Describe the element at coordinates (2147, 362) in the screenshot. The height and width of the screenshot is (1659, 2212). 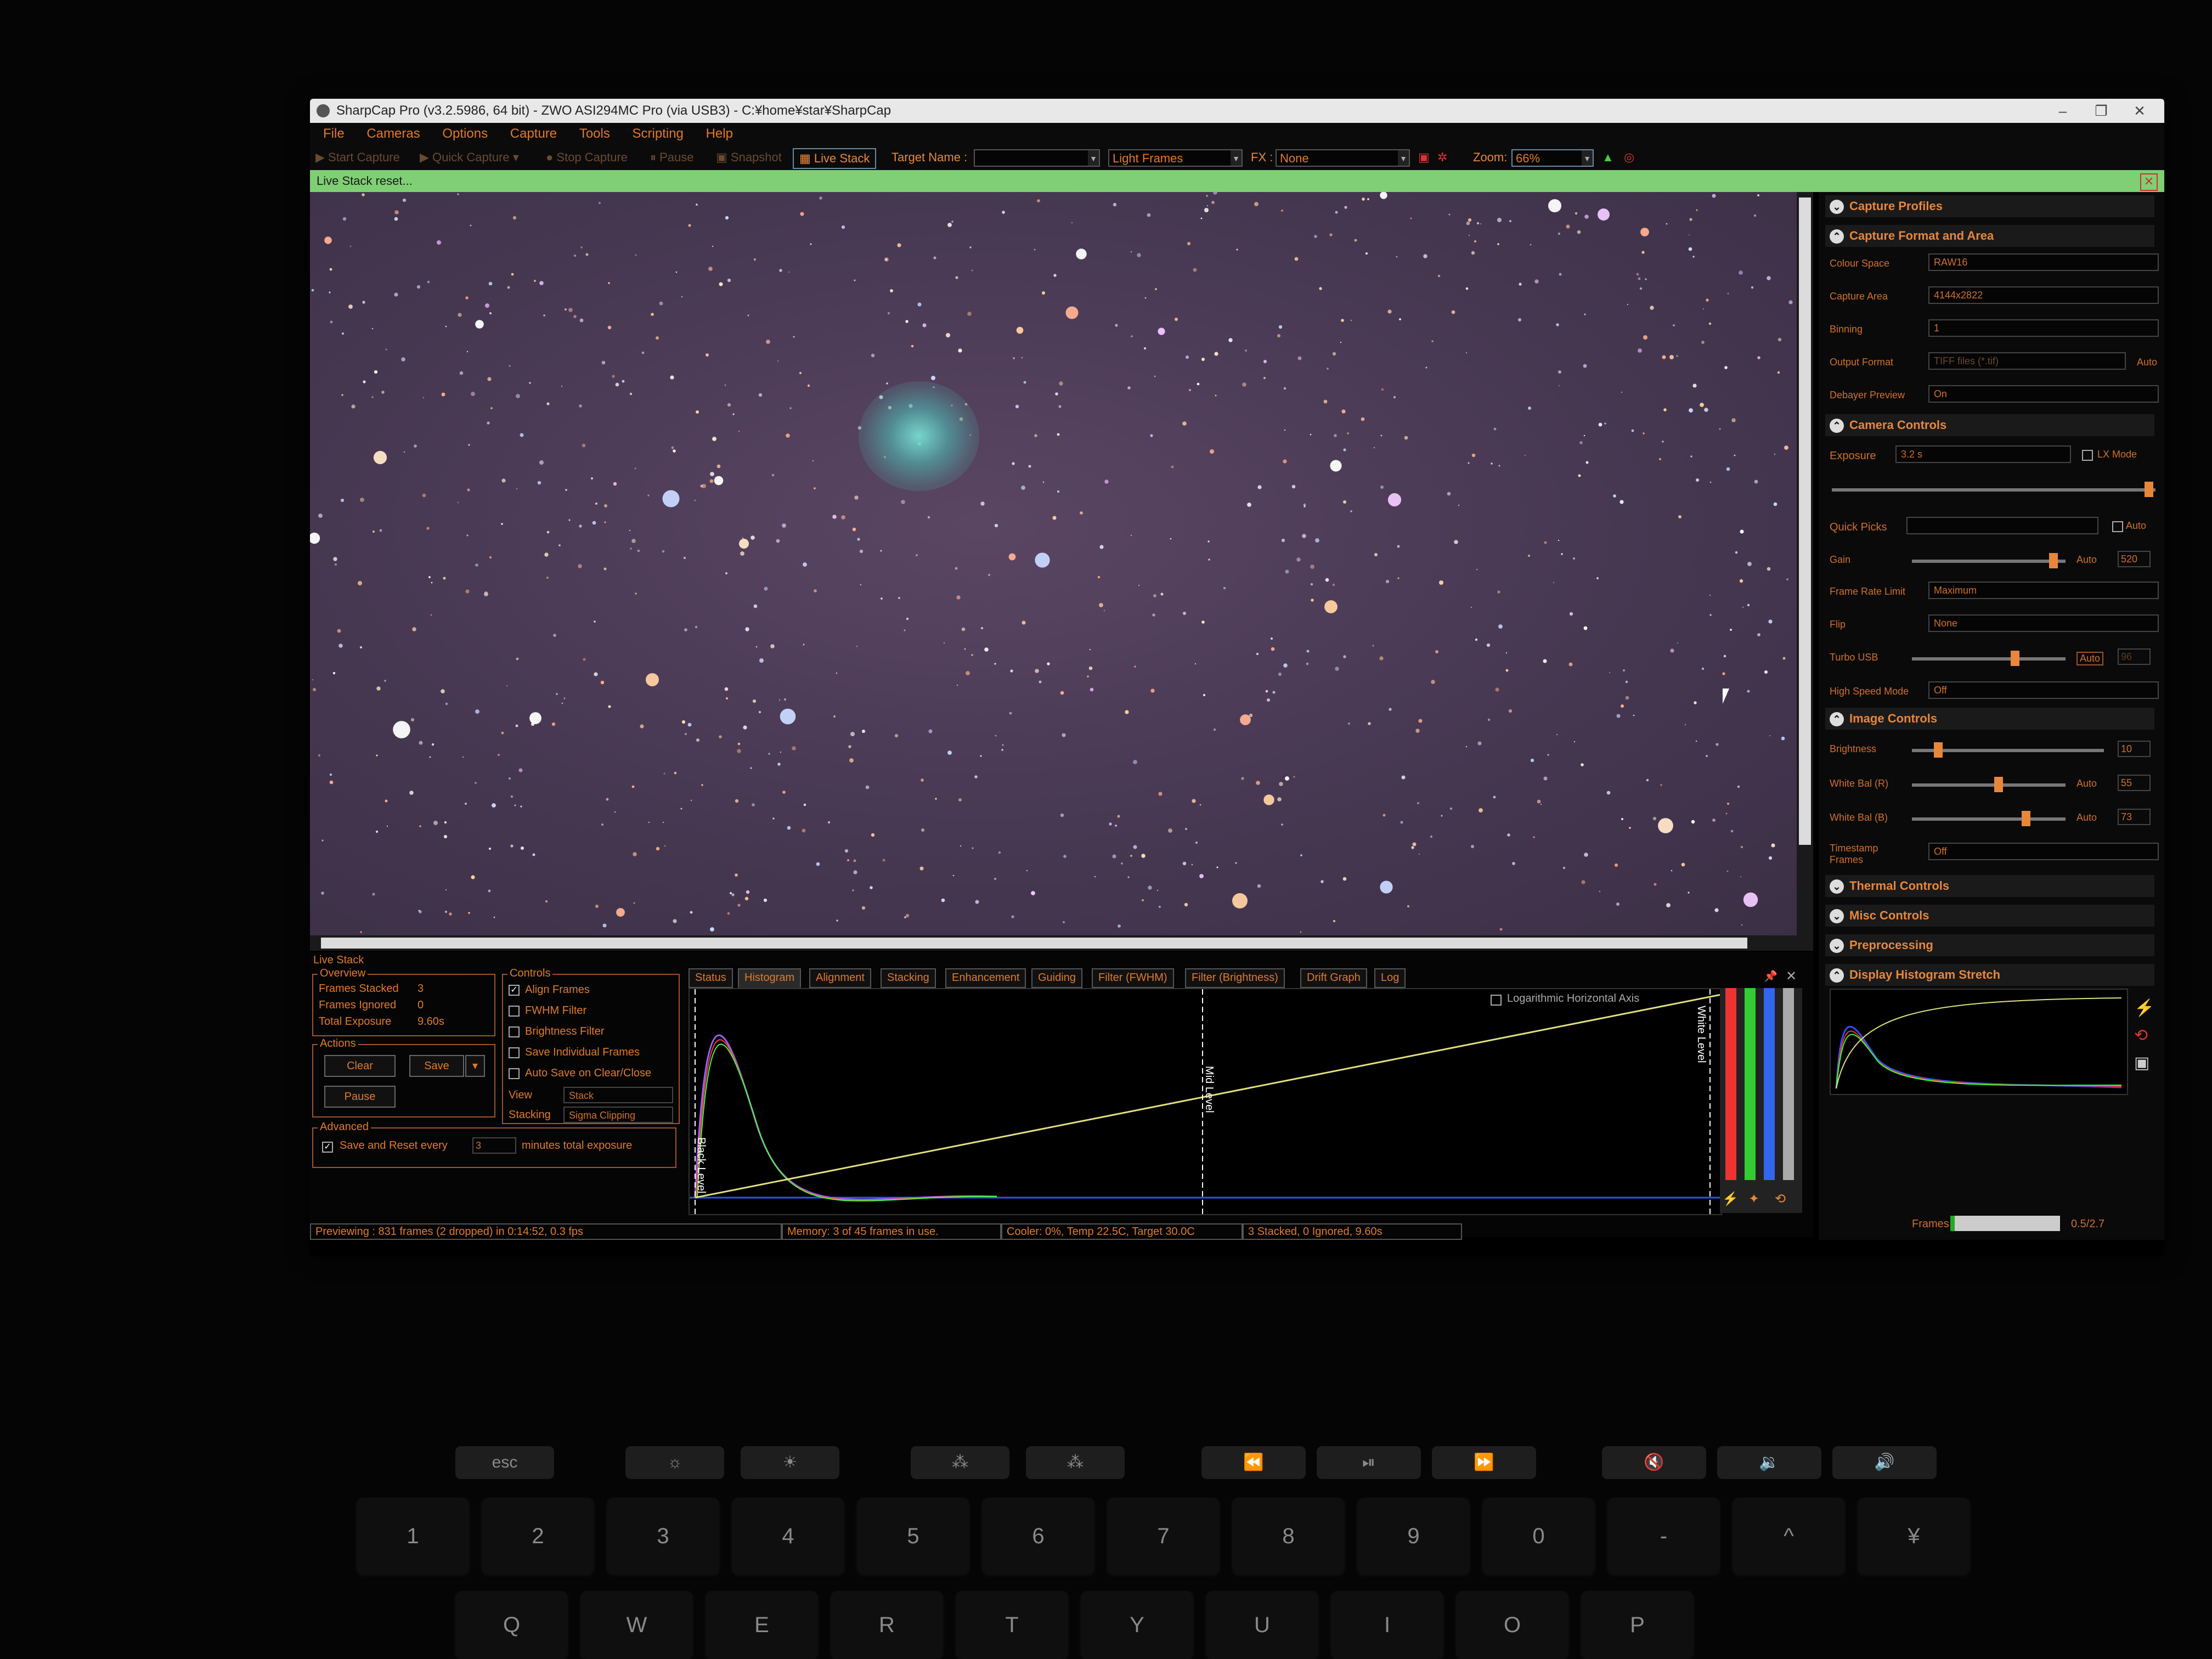
I see `output-auto-label: Auto` at that location.